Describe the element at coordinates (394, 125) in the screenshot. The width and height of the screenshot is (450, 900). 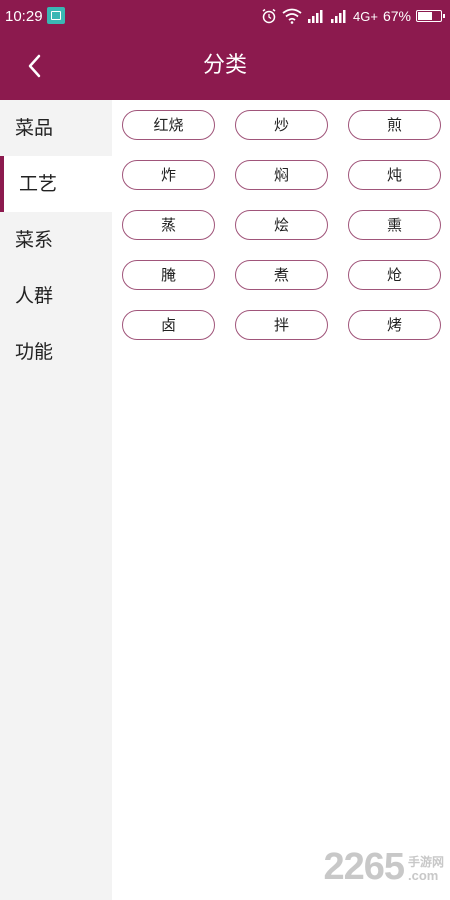
I see `tag-button: 煎` at that location.